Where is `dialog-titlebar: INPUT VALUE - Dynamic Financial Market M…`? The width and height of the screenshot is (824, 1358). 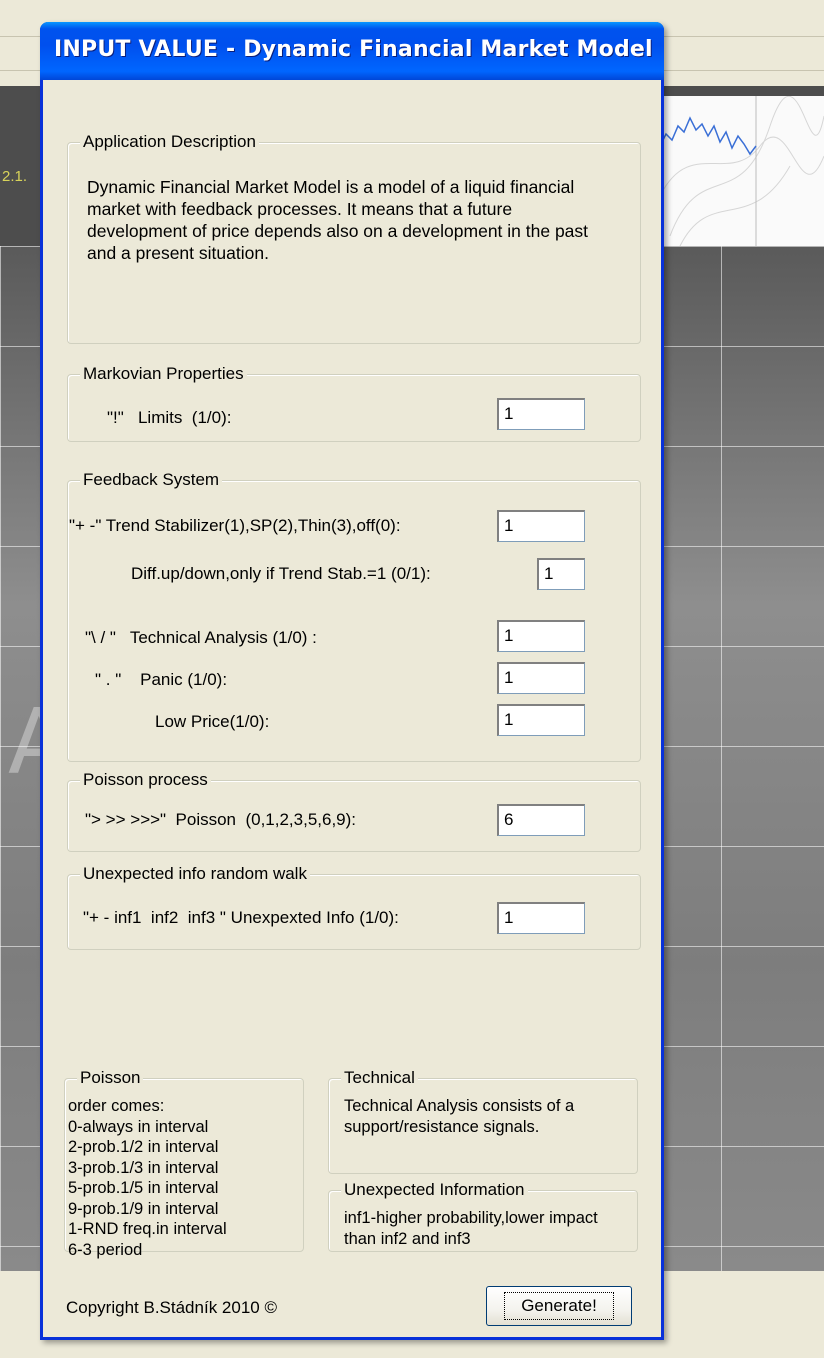 dialog-titlebar: INPUT VALUE - Dynamic Financial Market M… is located at coordinates (352, 51).